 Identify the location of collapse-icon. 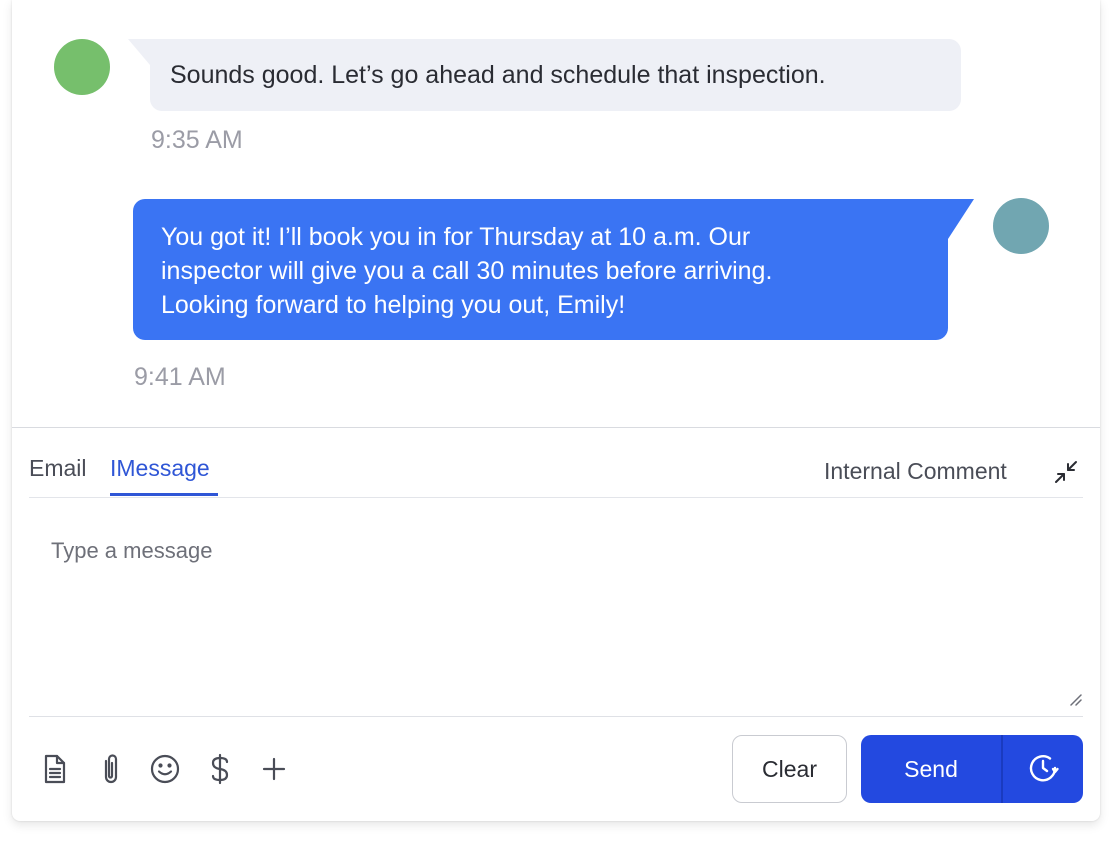
(1066, 472).